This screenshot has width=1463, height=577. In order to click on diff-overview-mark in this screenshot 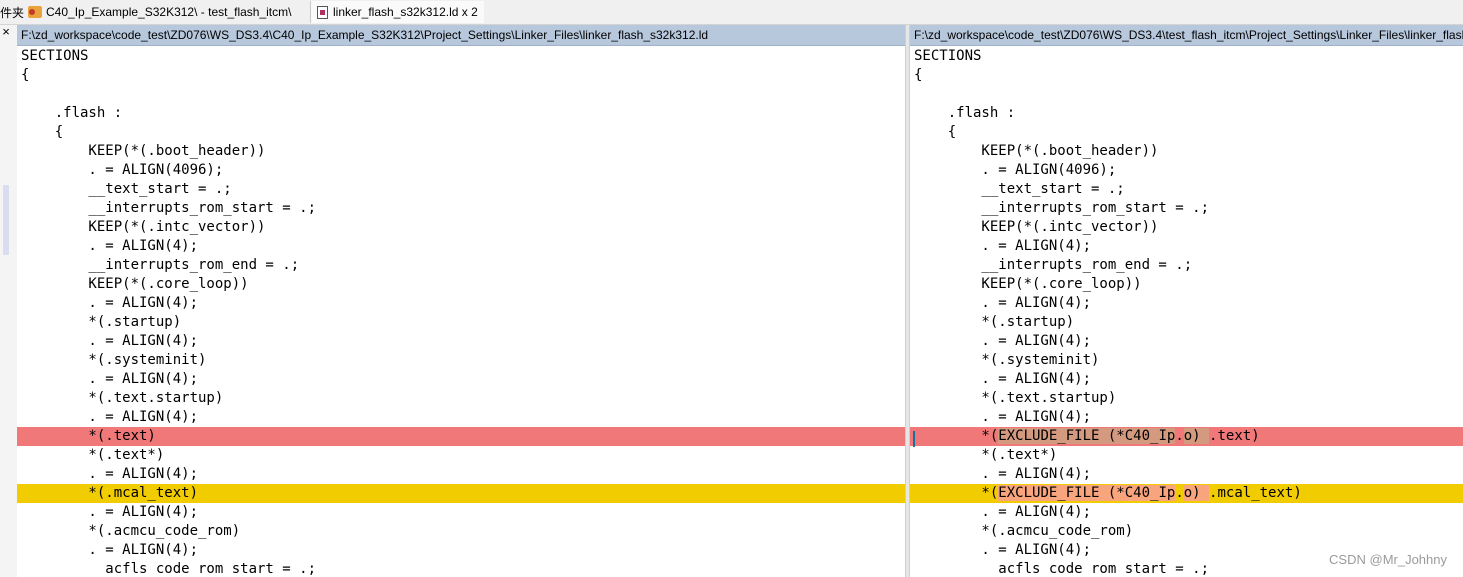, I will do `click(6, 220)`.